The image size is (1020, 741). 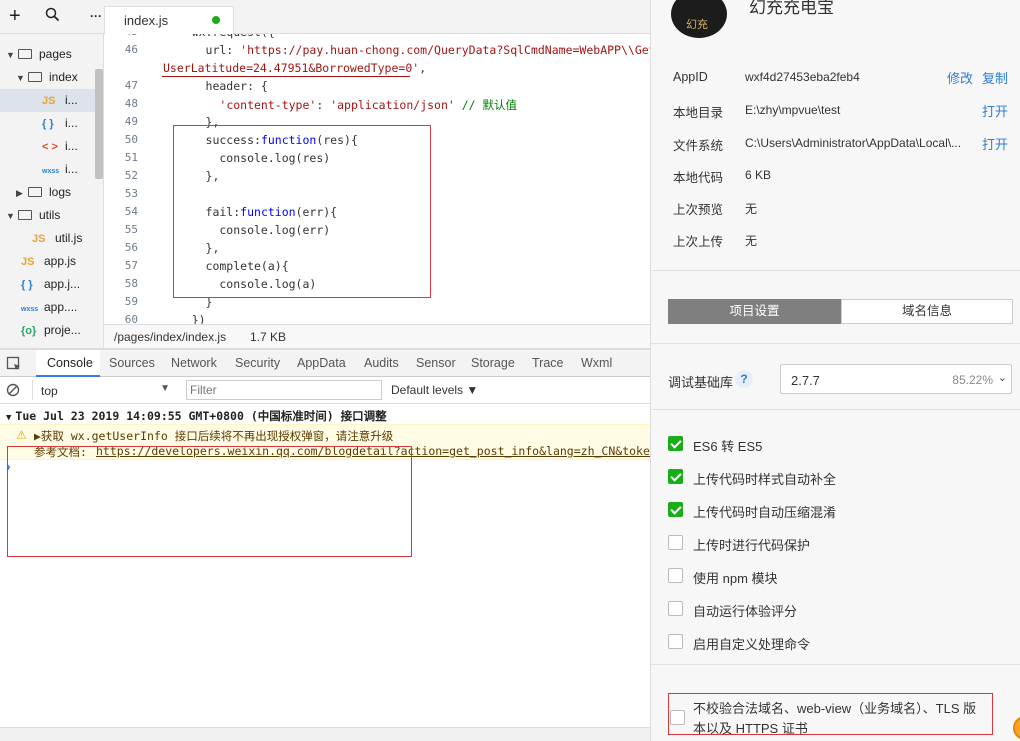 I want to click on checkbox-skip-domain-check, so click(x=677, y=717).